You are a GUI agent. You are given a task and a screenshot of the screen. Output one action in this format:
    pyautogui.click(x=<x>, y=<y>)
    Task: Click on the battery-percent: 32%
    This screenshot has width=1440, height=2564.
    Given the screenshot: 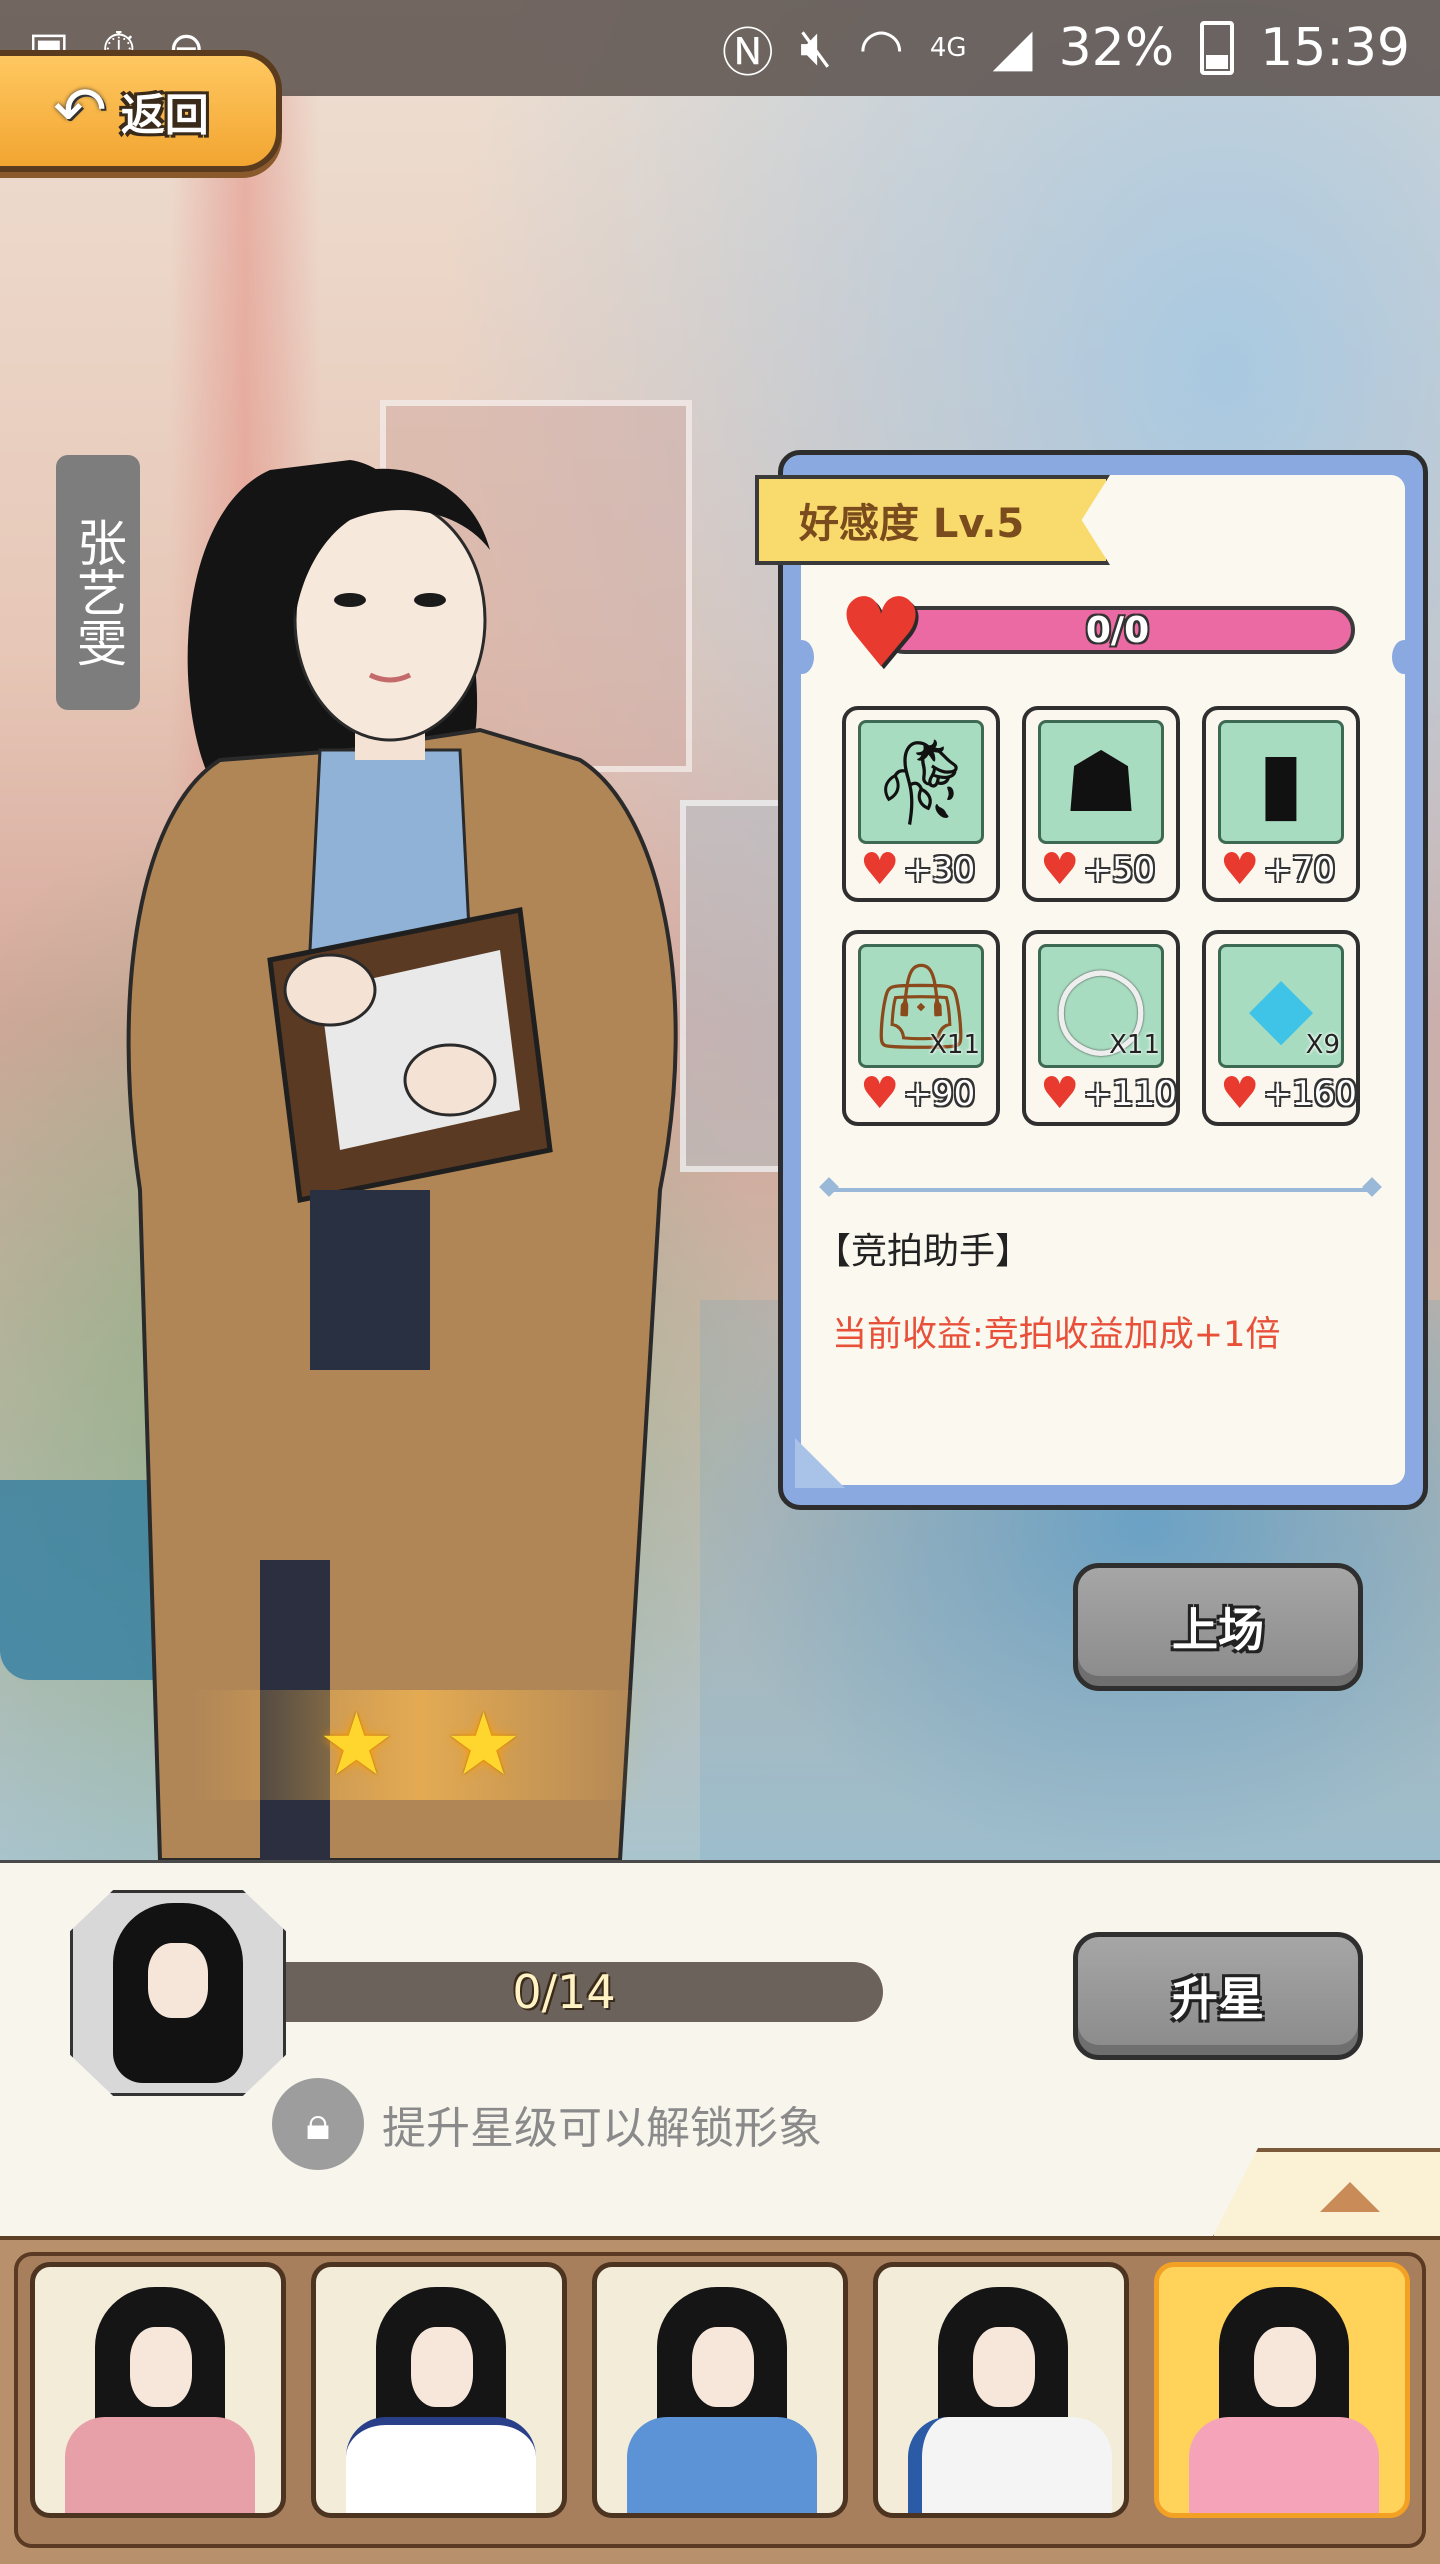 What is the action you would take?
    pyautogui.click(x=1116, y=48)
    